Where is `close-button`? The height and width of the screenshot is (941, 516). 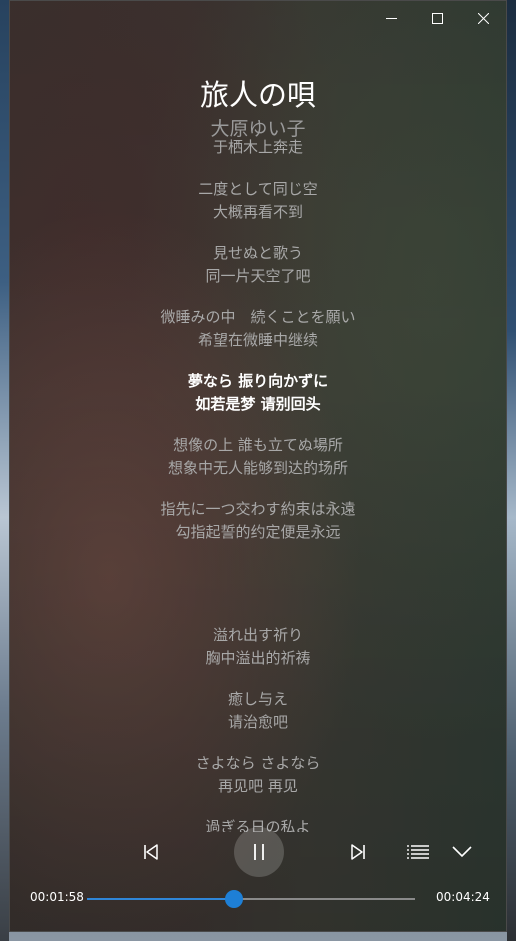 close-button is located at coordinates (483, 18).